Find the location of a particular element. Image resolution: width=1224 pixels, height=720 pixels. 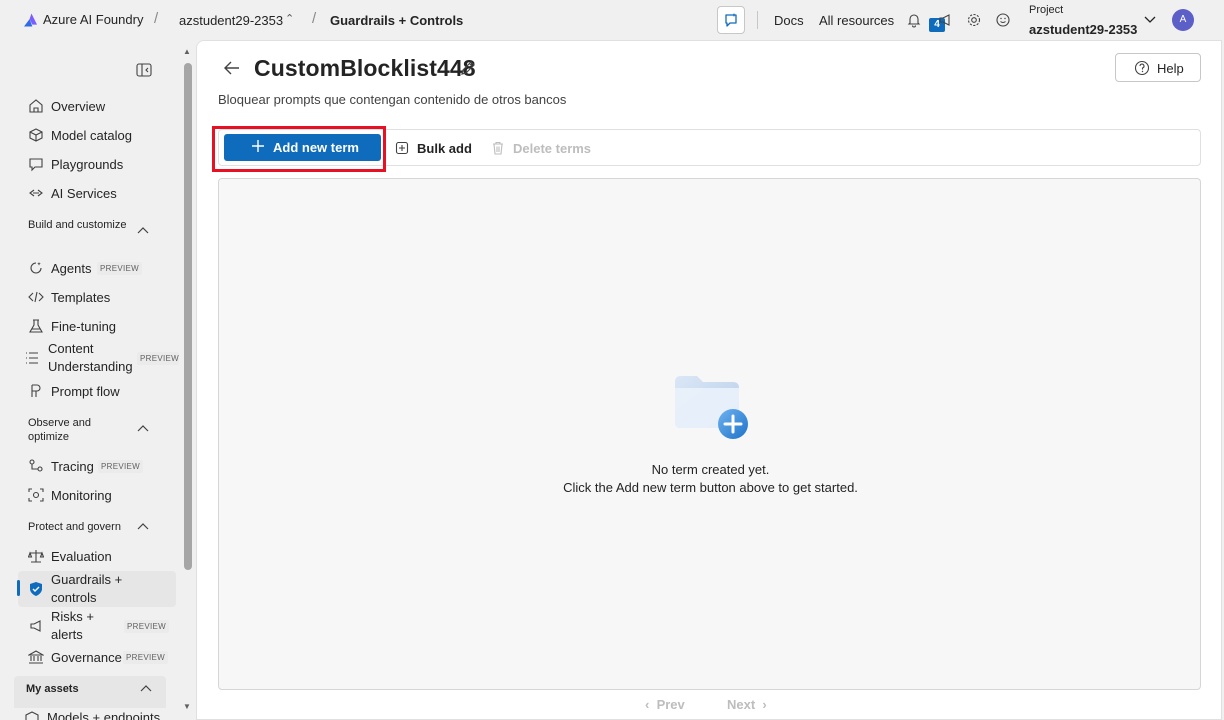

scales-icon is located at coordinates (36, 556).